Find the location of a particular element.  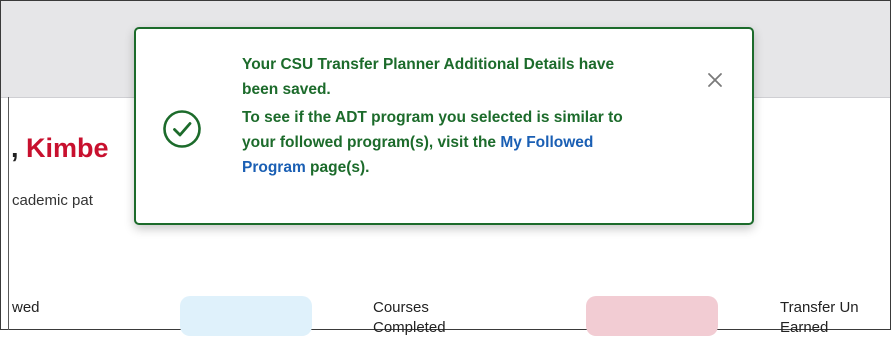

stat-label-followed: wed is located at coordinates (26, 308).